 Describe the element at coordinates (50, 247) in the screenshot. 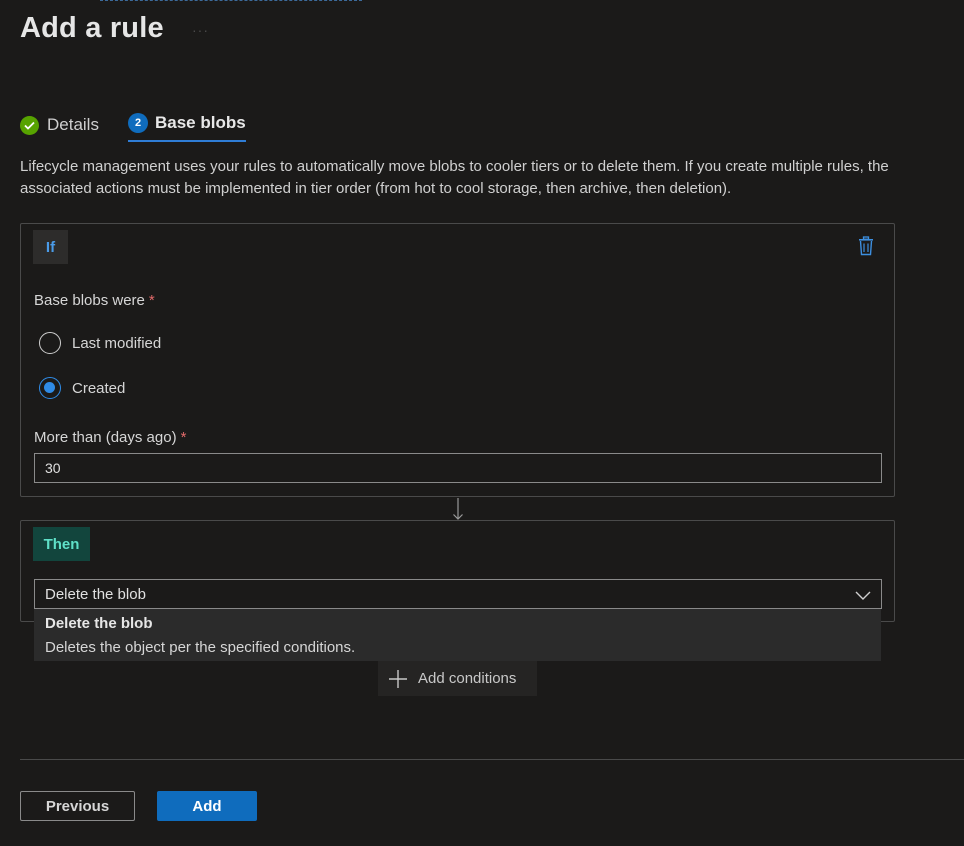

I see `if-badge: If` at that location.